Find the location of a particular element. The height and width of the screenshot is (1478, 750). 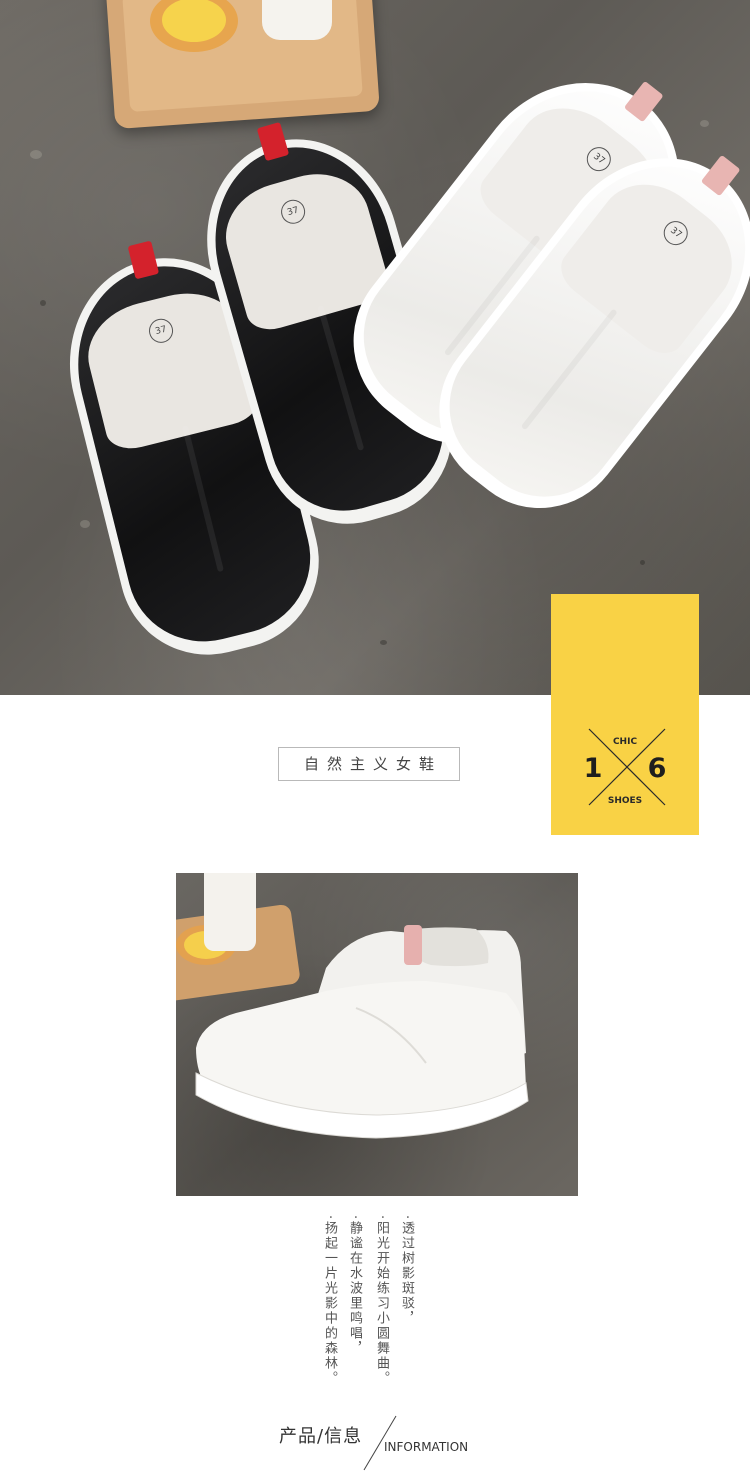

wooden-tray is located at coordinates (242, 65).